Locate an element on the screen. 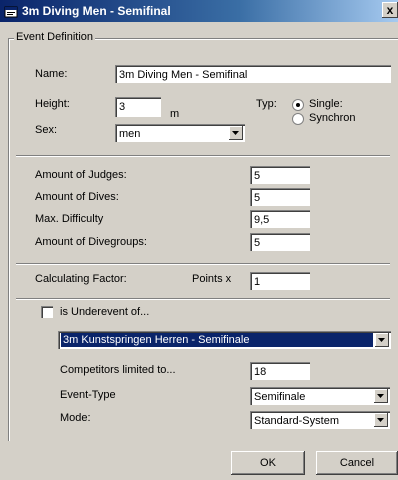 Image resolution: width=398 pixels, height=480 pixels. cancel-button: Cancel is located at coordinates (357, 463).